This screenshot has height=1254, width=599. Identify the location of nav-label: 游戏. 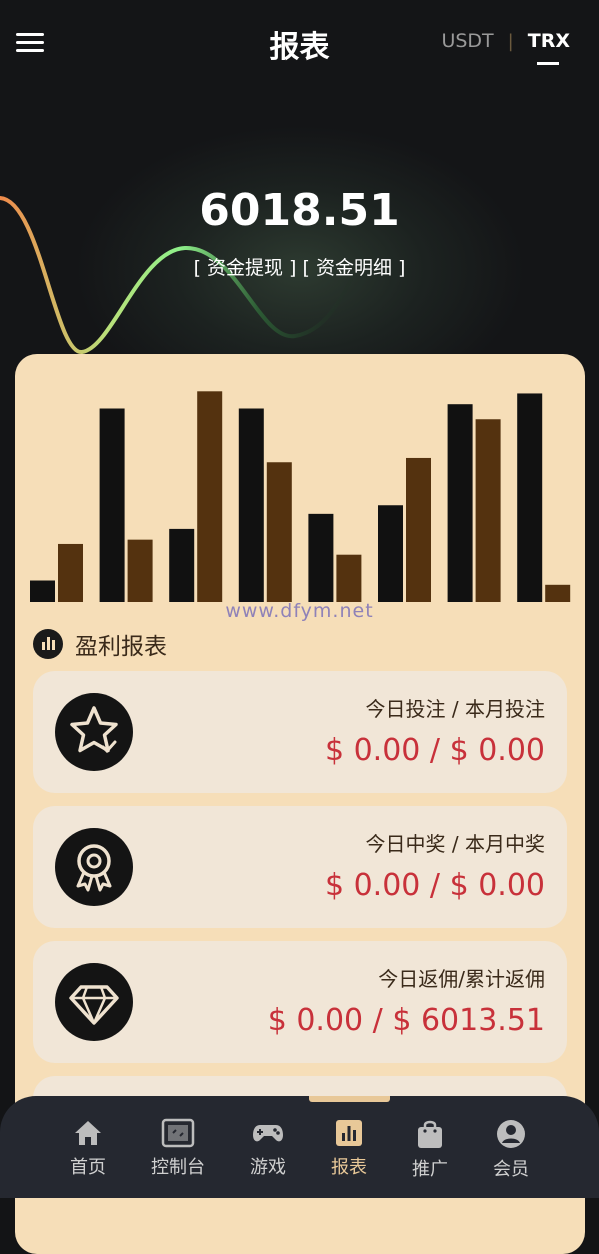
(268, 1167).